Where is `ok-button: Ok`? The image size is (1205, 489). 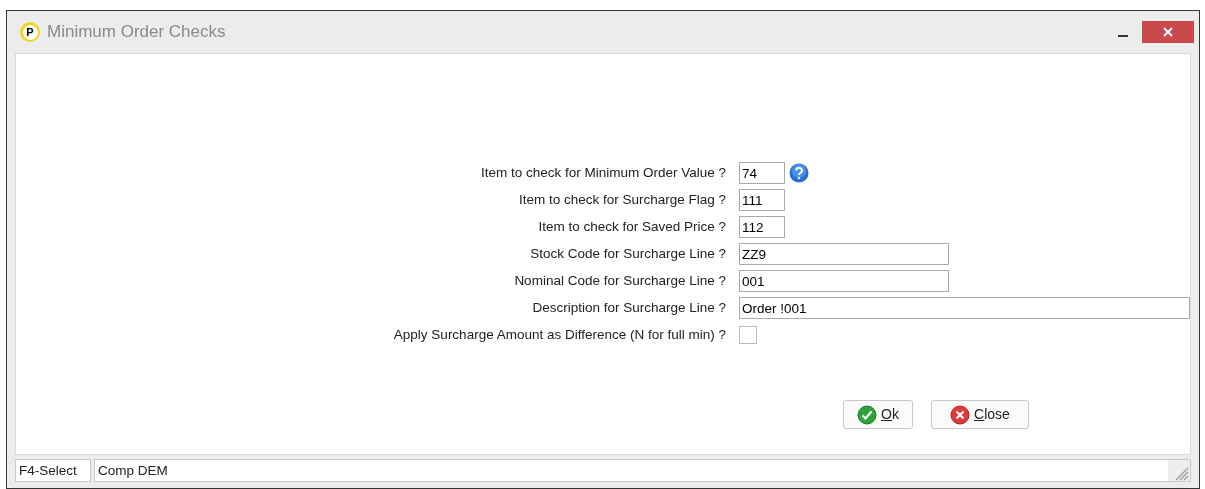
ok-button: Ok is located at coordinates (878, 414).